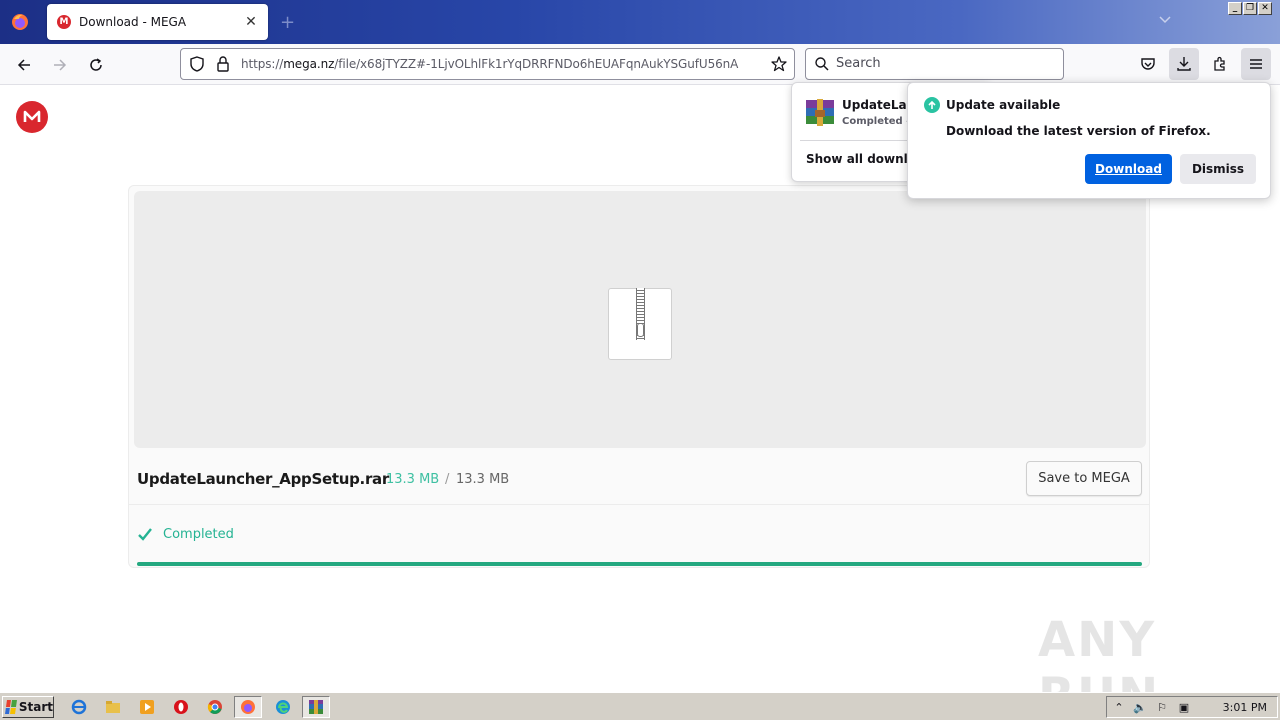 This screenshot has height=720, width=1280. I want to click on forward-icon, so click(60, 65).